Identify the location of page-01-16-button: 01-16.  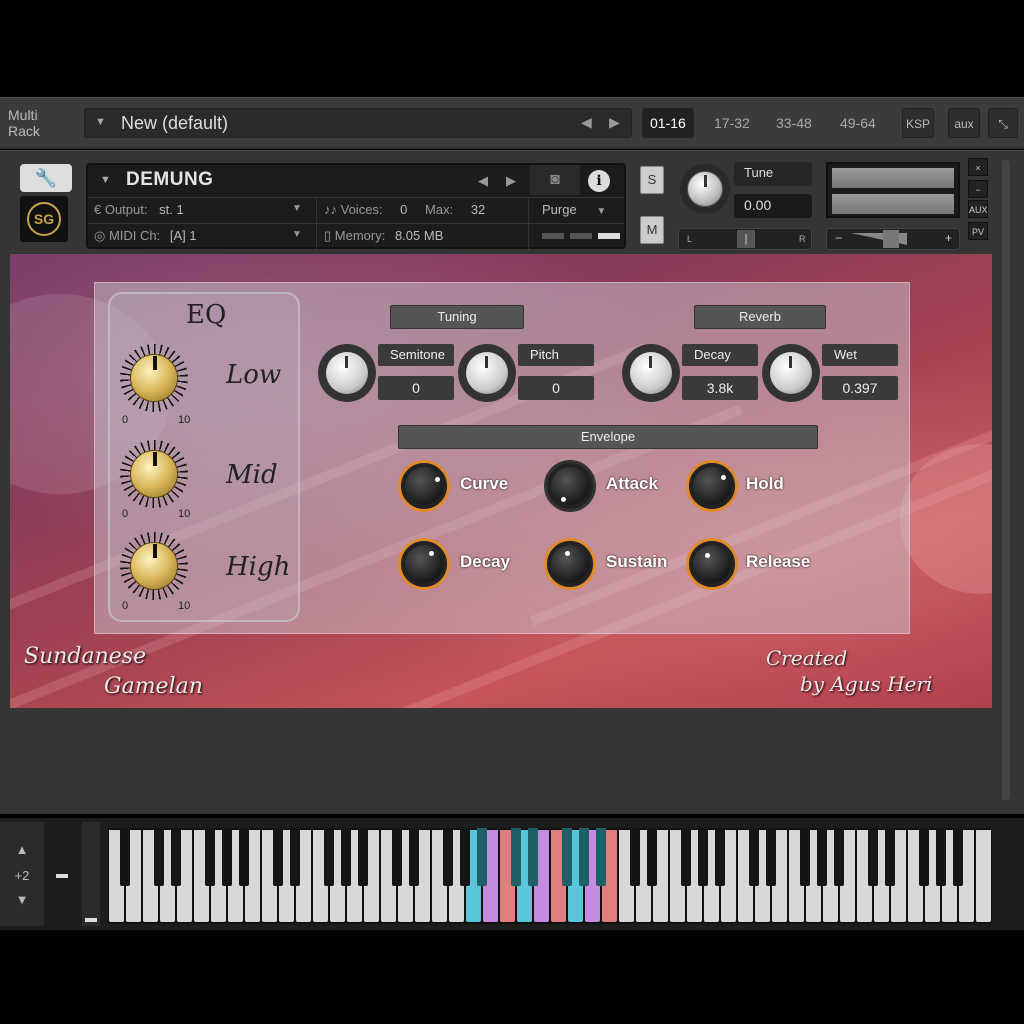
(668, 123).